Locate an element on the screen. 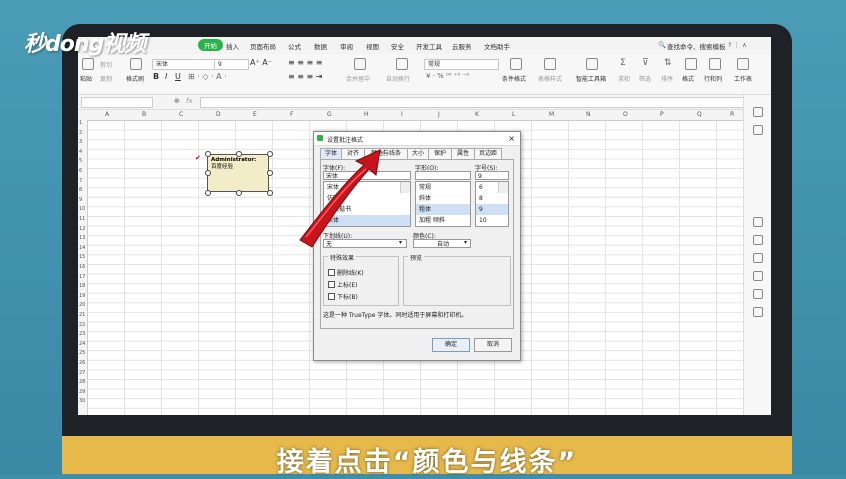 This screenshot has width=846, height=479. video-logo: 秒dong视频 is located at coordinates (85, 44).